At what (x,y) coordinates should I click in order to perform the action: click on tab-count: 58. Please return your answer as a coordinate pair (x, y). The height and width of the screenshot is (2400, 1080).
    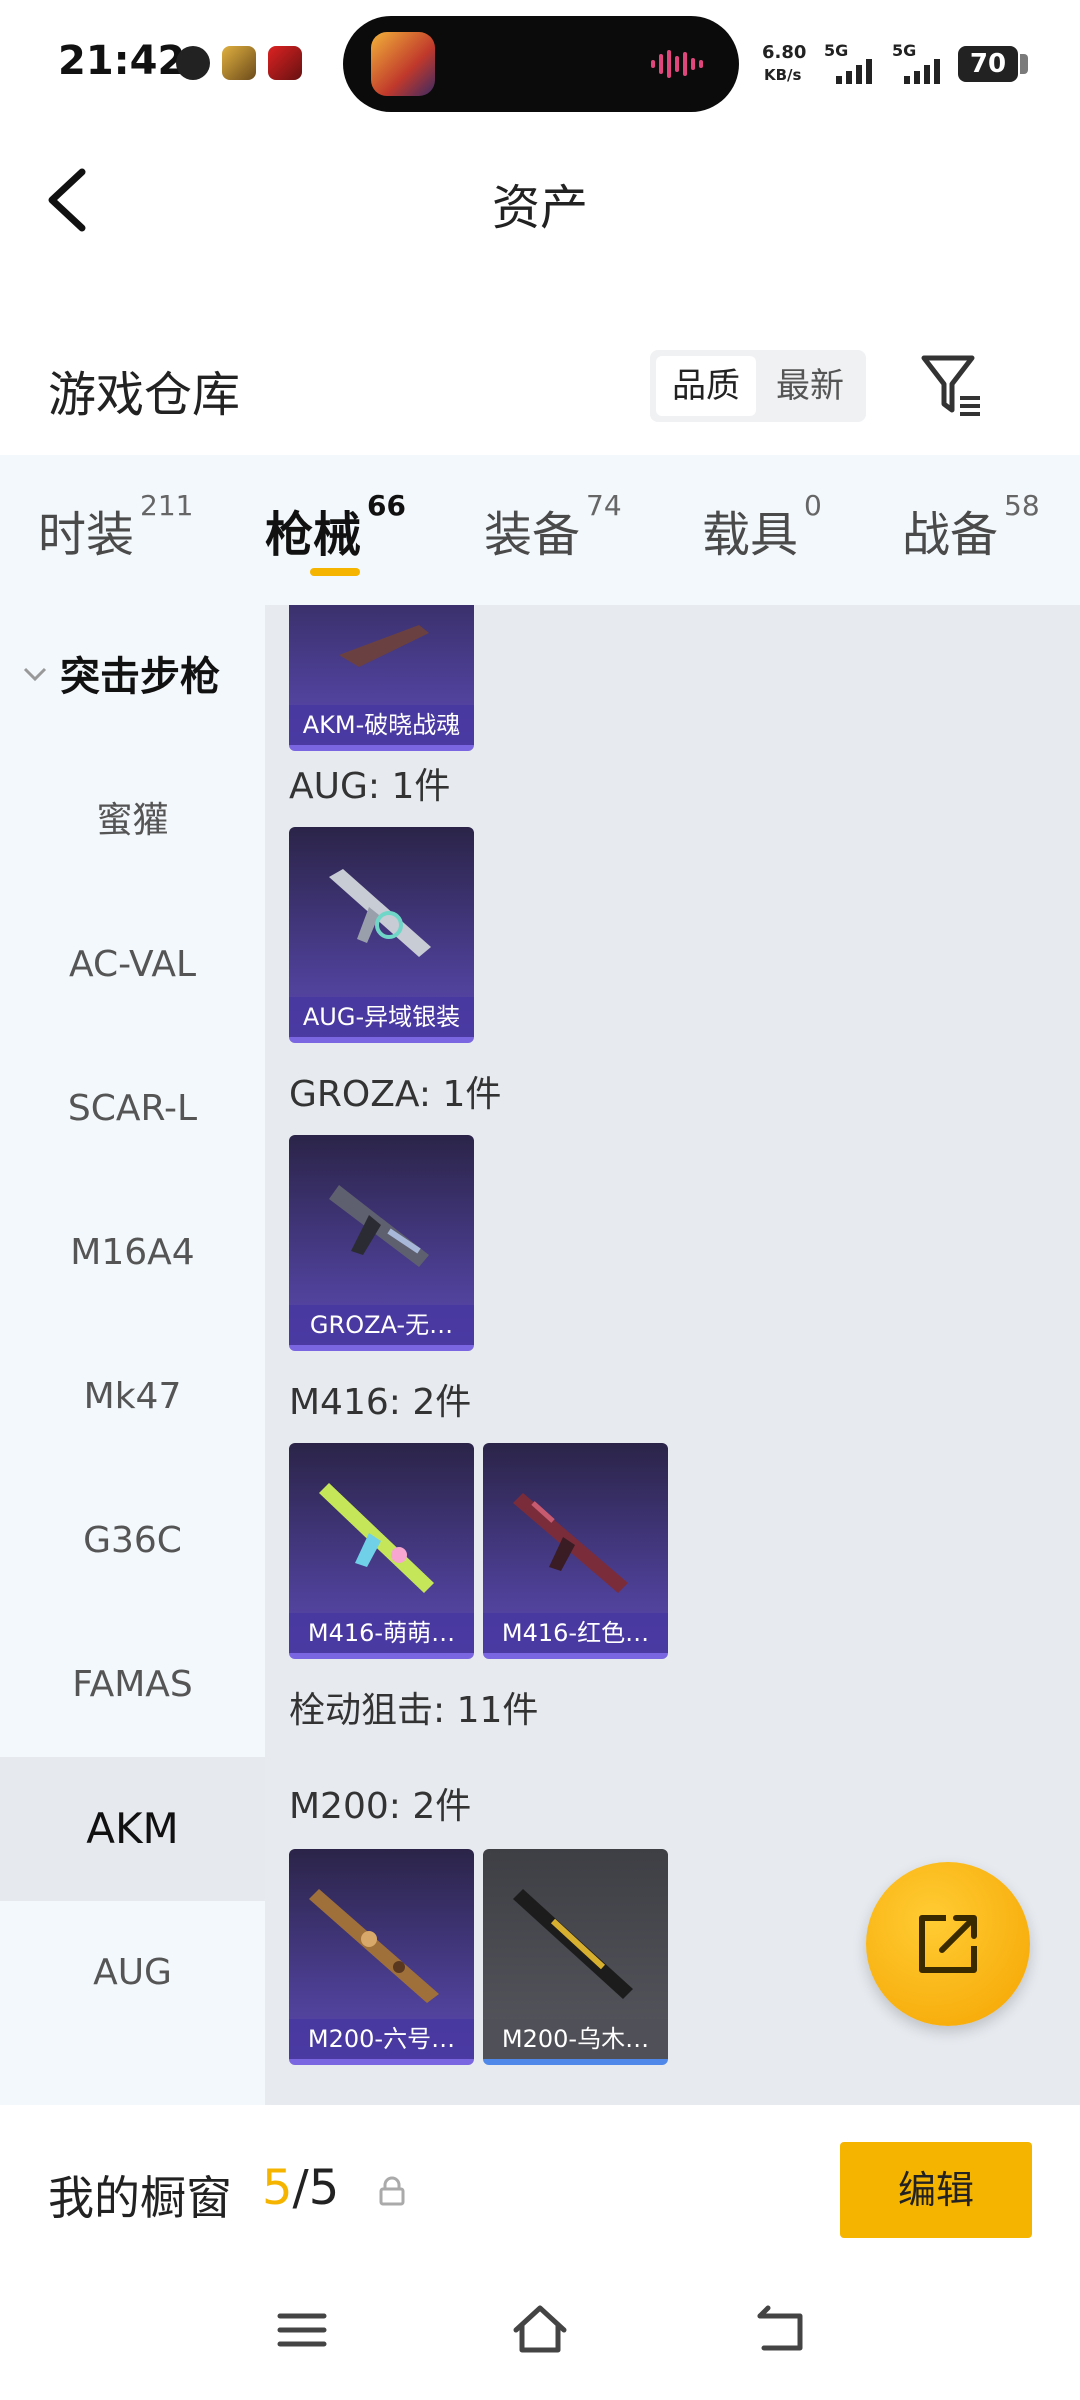
    Looking at the image, I should click on (1022, 505).